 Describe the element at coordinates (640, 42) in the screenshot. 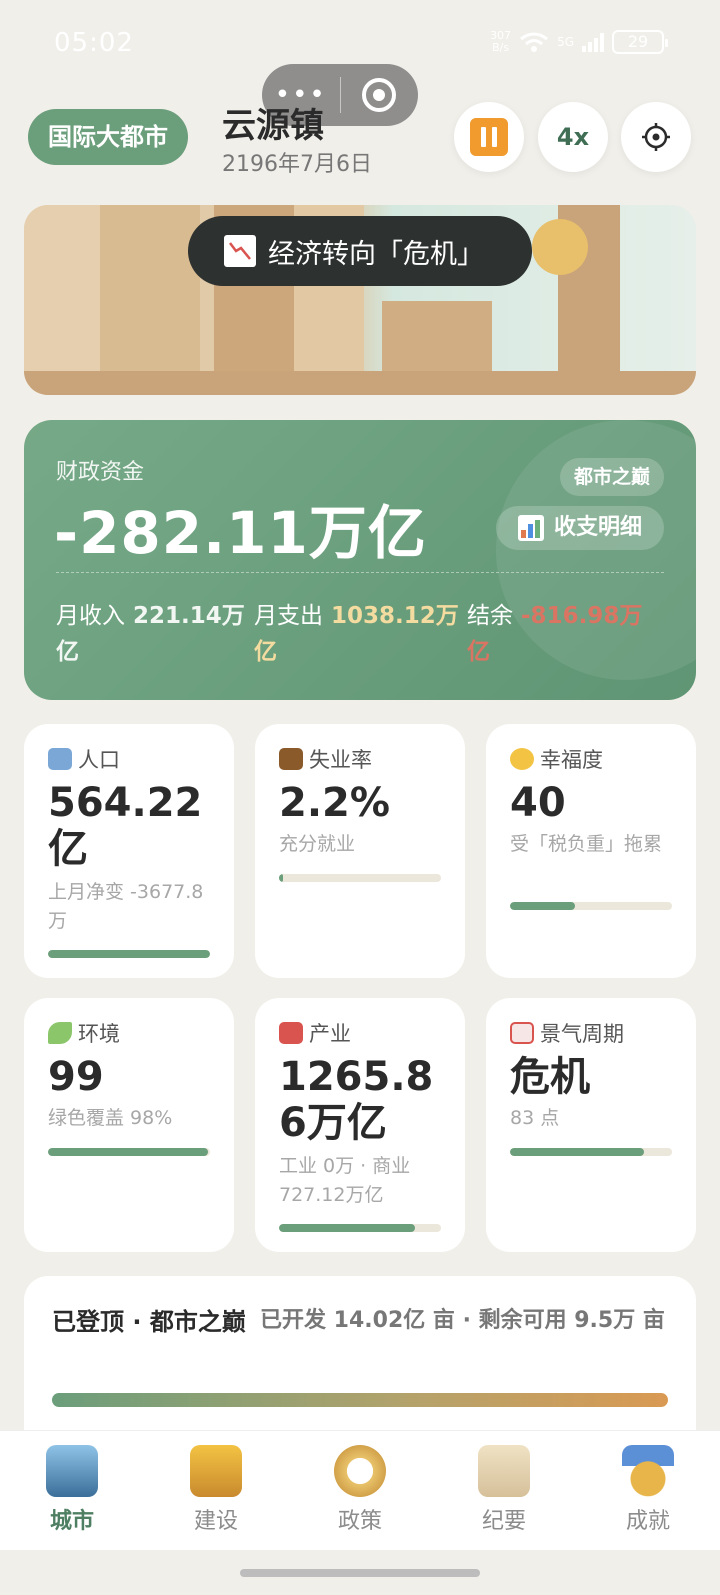

I see `battery-icon: 29` at that location.